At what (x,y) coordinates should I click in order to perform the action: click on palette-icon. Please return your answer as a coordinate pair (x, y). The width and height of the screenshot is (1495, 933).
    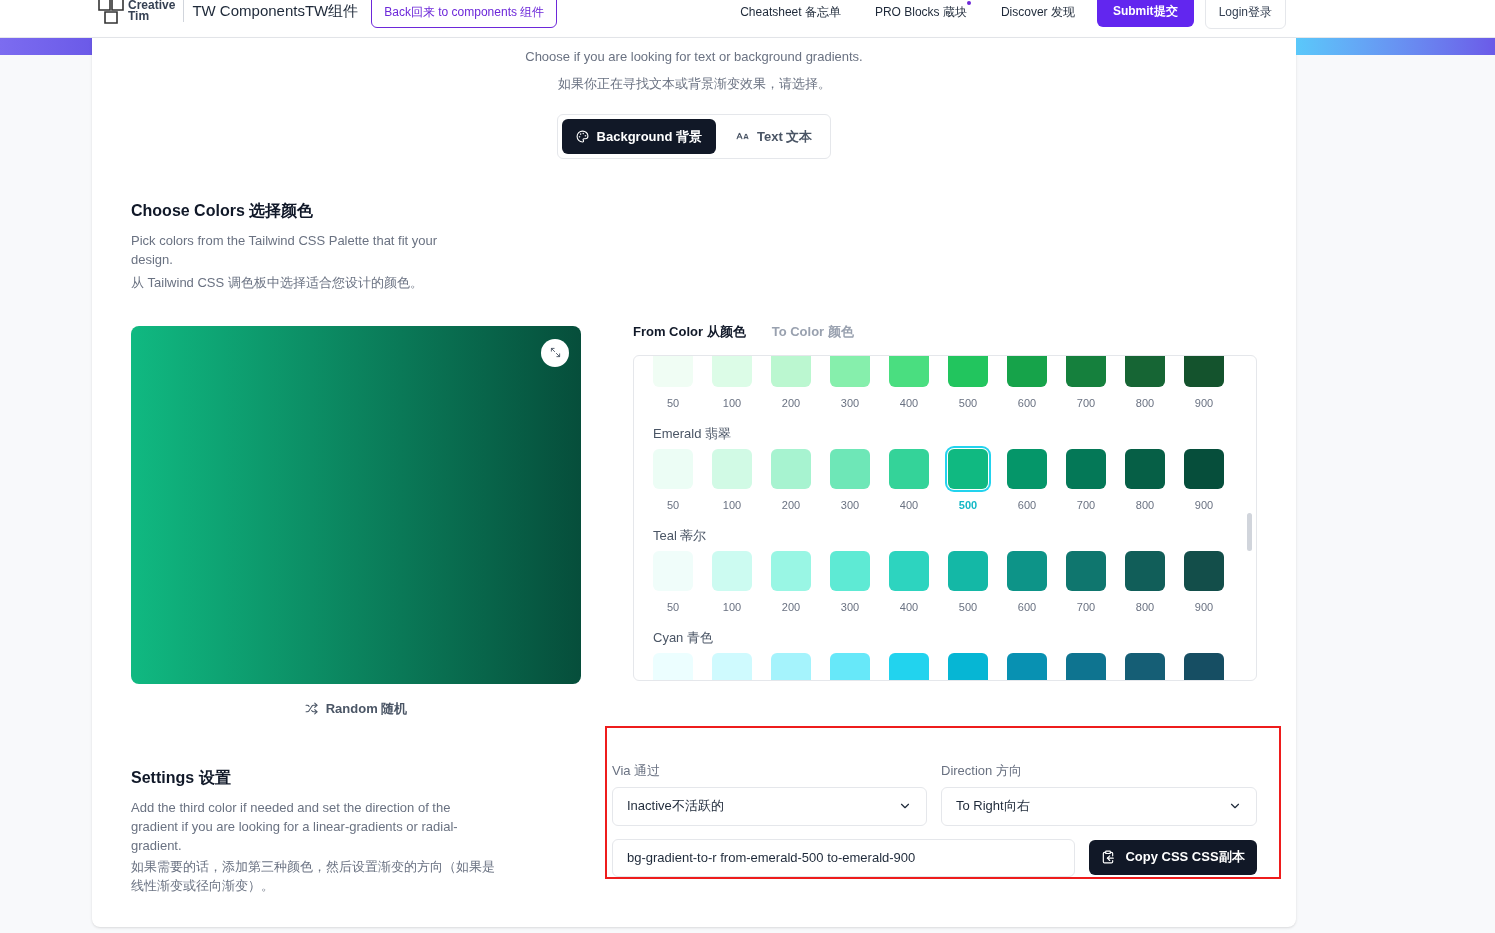
    Looking at the image, I should click on (582, 136).